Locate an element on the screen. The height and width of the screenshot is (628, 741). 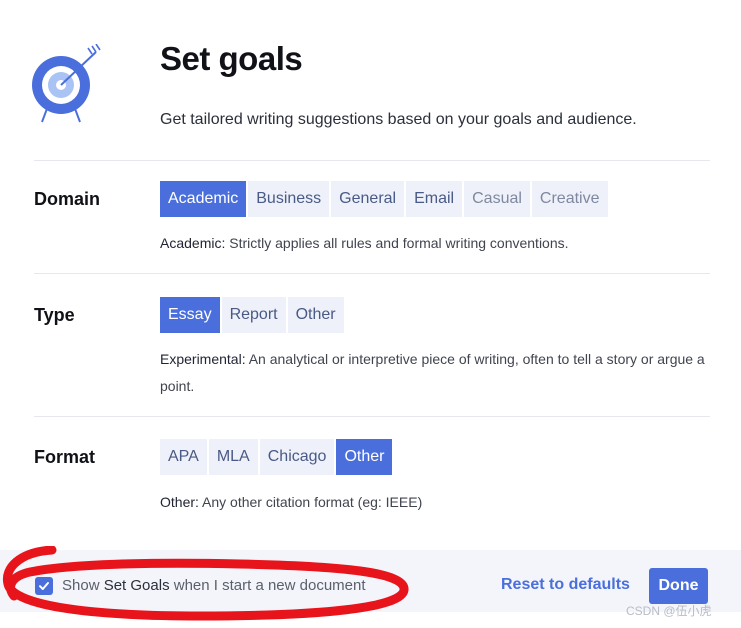
domain-label: Domain is located at coordinates (67, 199).